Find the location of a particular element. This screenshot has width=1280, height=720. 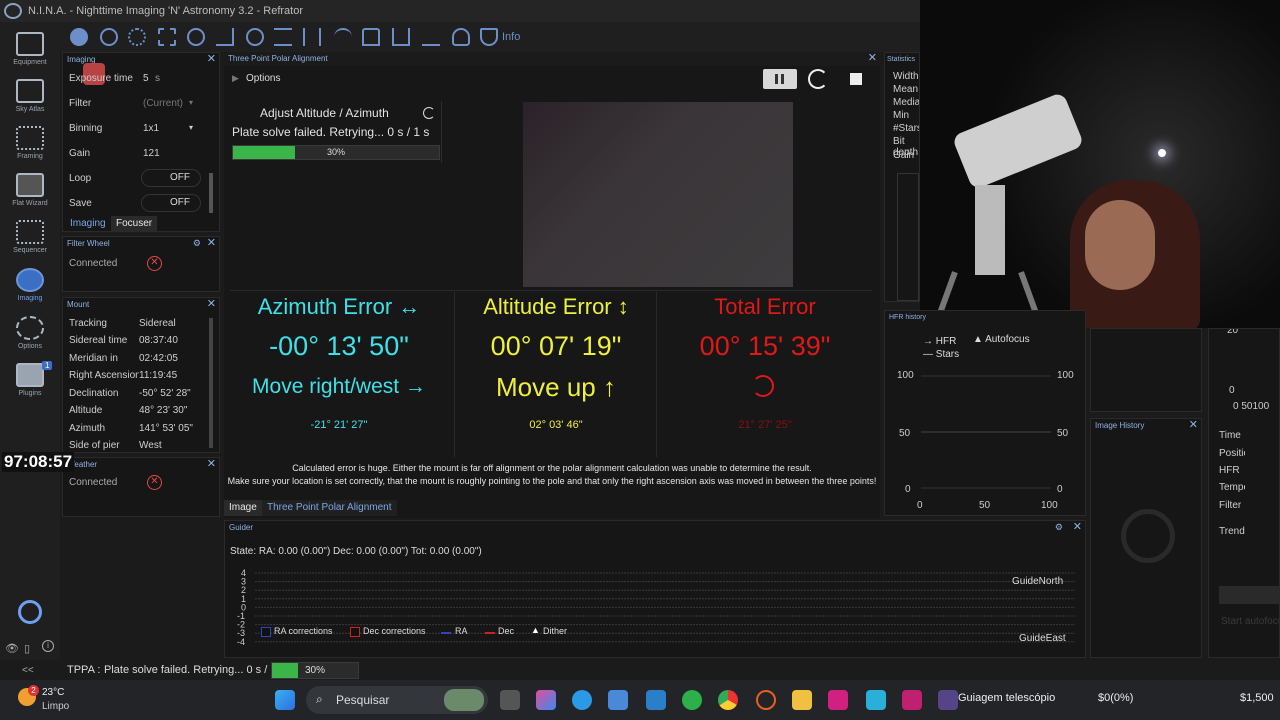

nav-options: Options is located at coordinates (30, 333).